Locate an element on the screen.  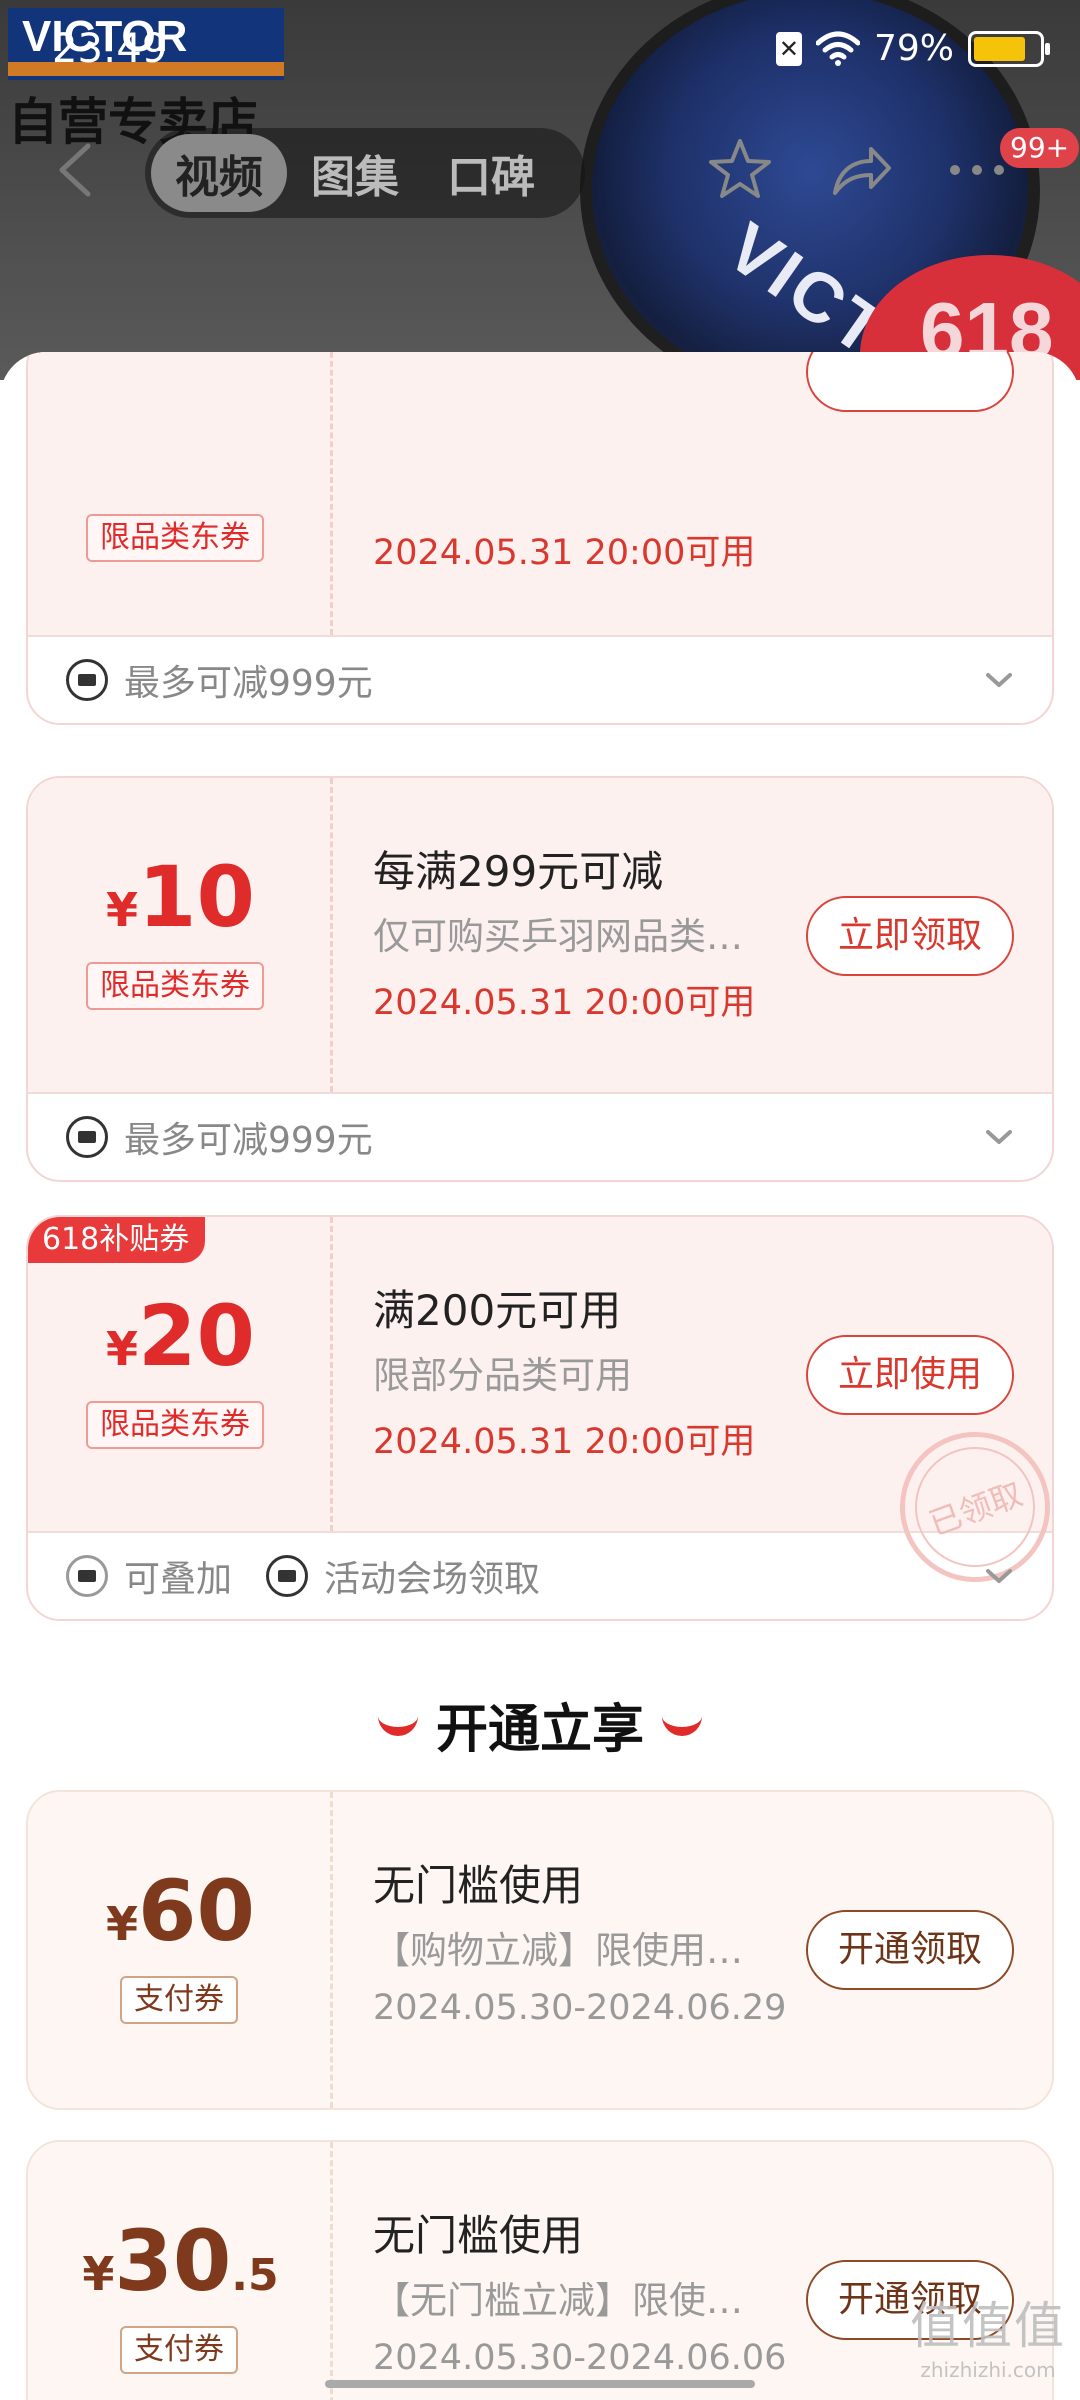
no-sim-icon: ✕ is located at coordinates (788, 48).